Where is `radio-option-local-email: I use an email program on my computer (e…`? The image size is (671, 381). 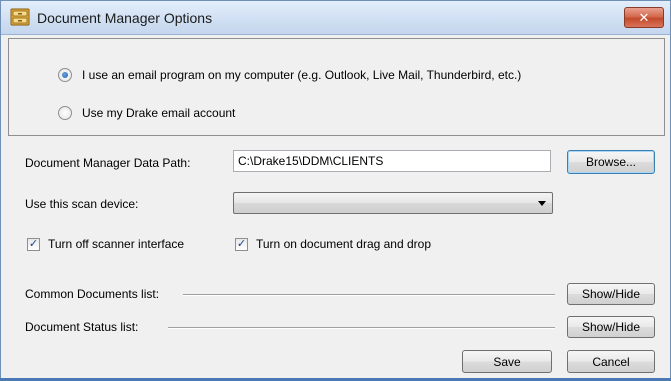 radio-option-local-email: I use an email program on my computer (e… is located at coordinates (289, 75).